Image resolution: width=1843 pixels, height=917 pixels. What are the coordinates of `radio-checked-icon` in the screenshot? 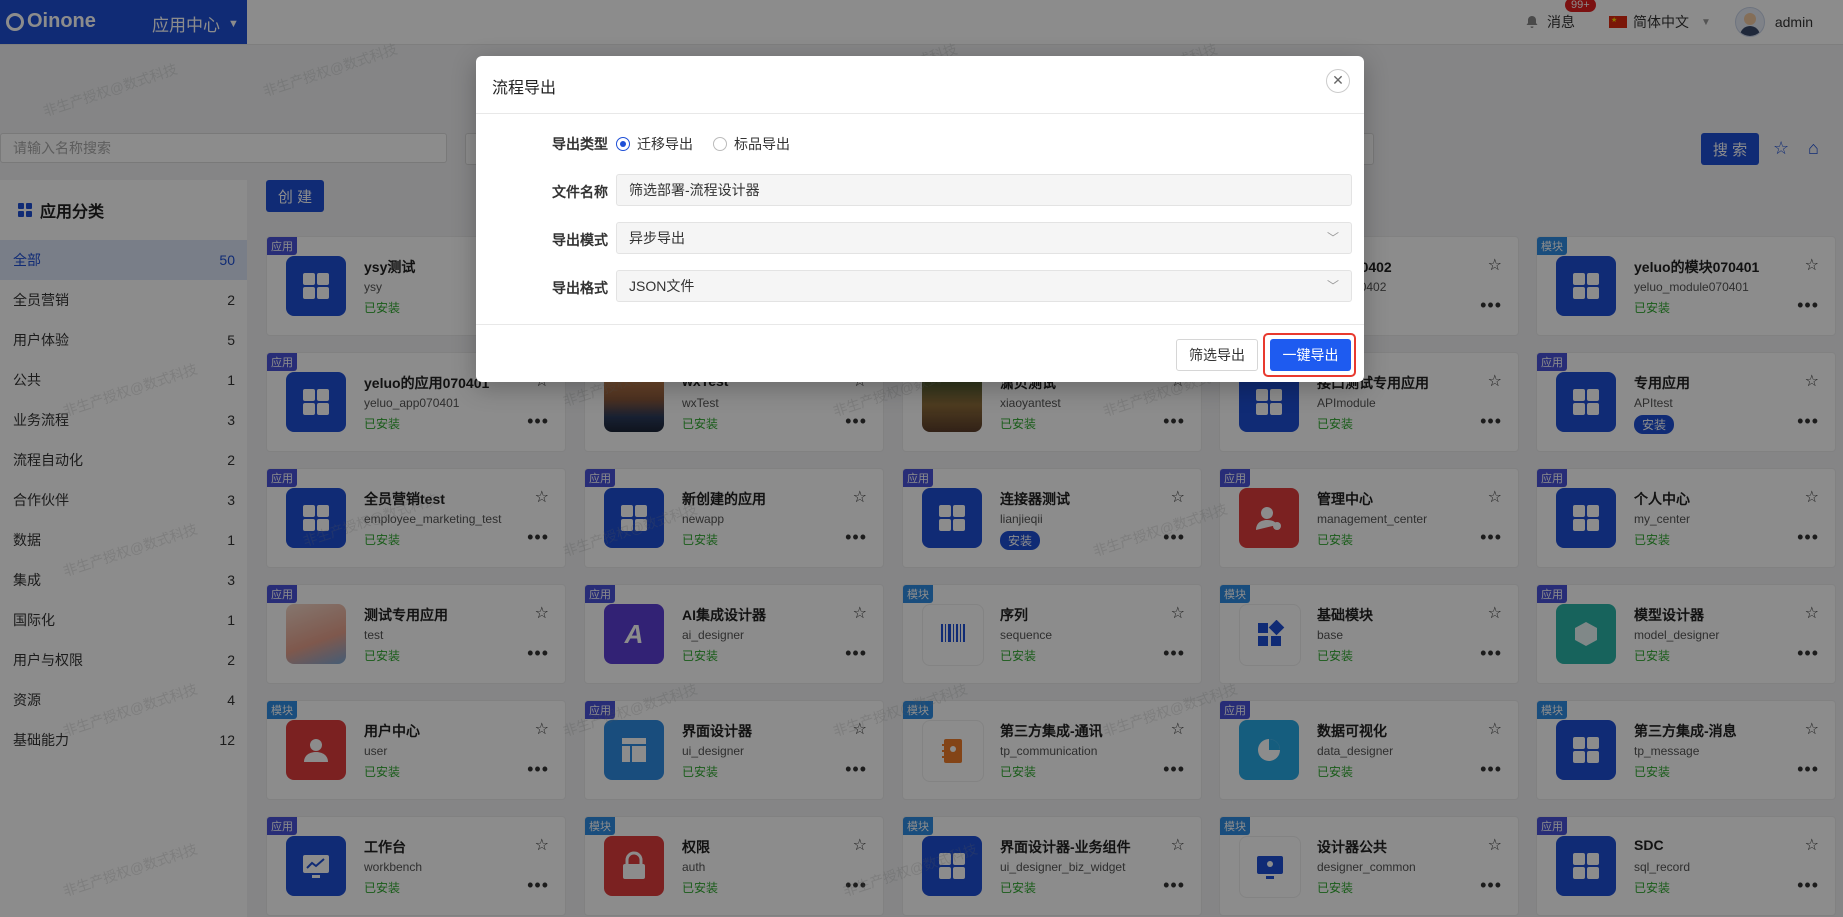 It's located at (623, 144).